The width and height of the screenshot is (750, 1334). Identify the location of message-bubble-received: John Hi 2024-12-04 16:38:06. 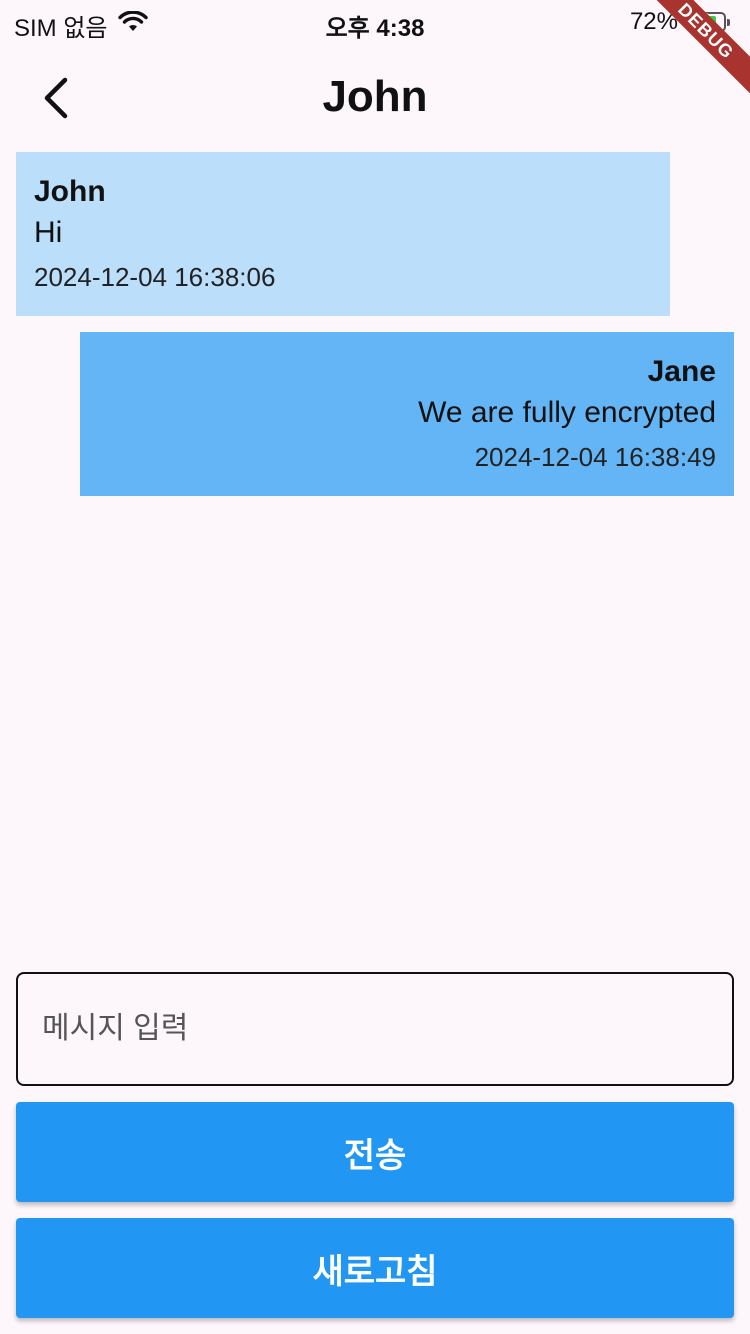
(343, 234).